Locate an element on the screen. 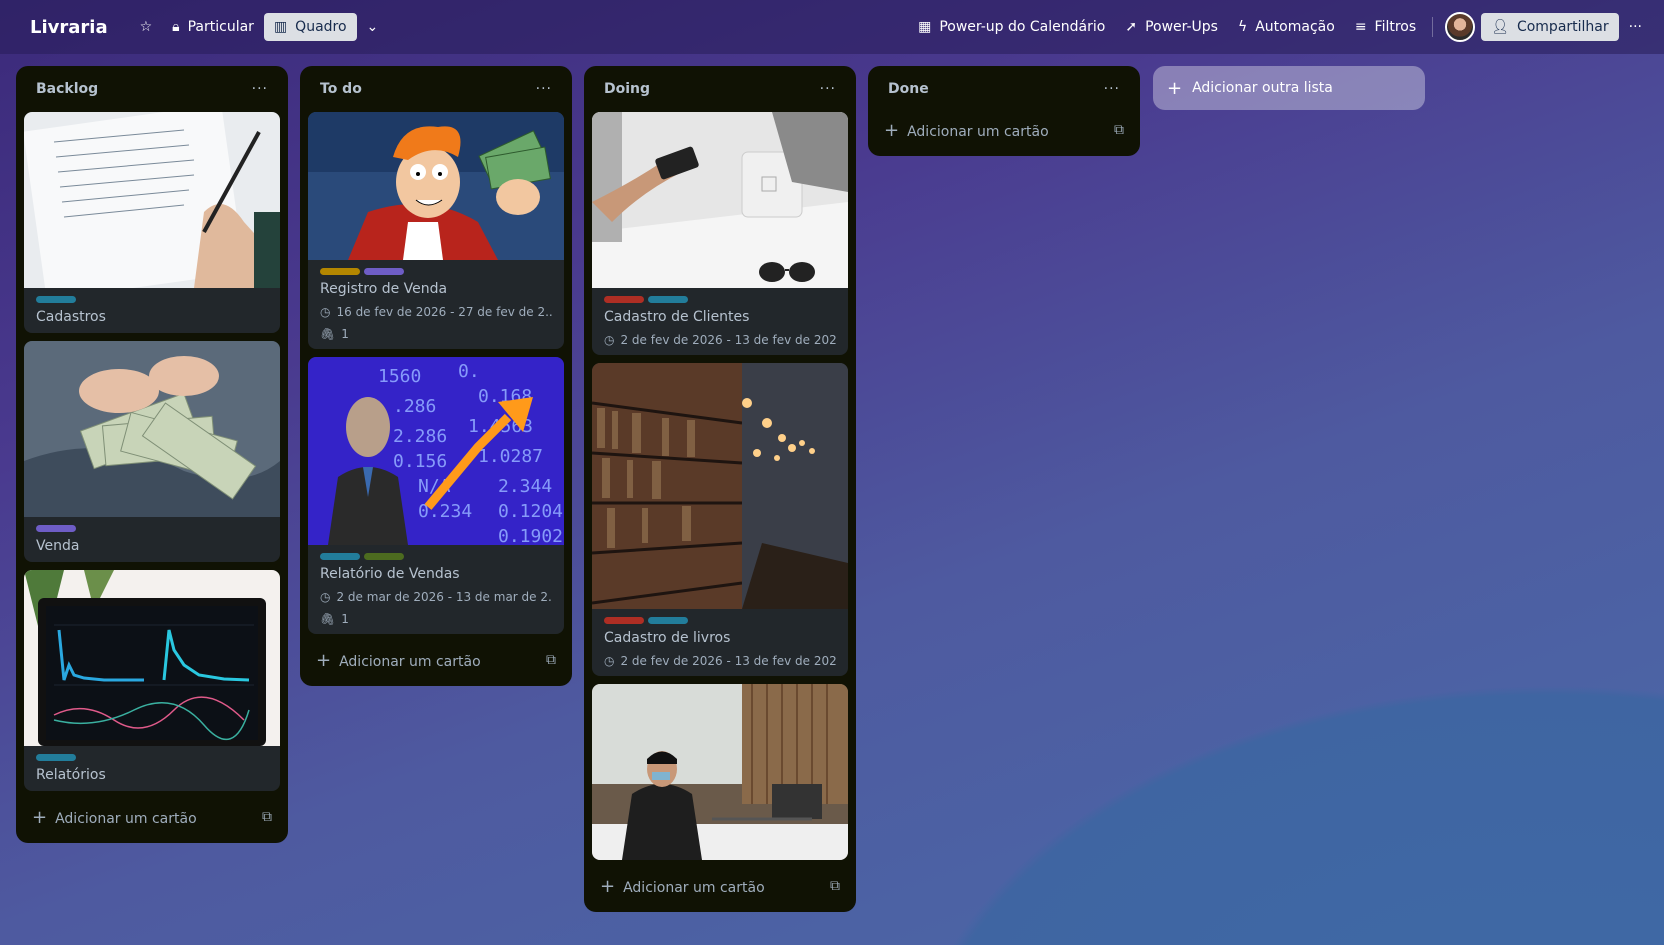 This screenshot has width=1664, height=945. list-title: Done is located at coordinates (908, 89).